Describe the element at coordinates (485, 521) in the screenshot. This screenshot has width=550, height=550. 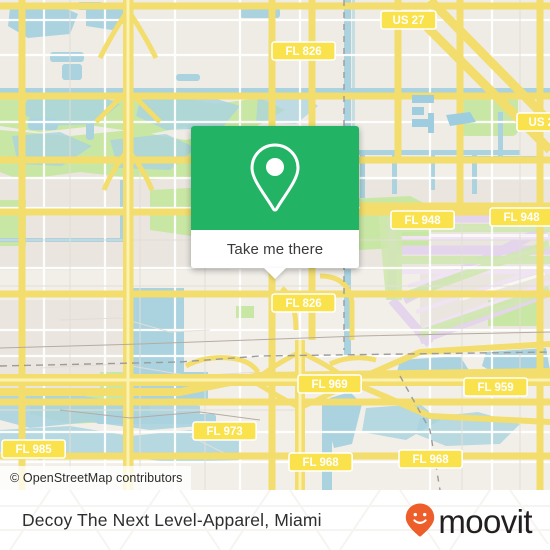
I see `moovit-wordmark: moovit` at that location.